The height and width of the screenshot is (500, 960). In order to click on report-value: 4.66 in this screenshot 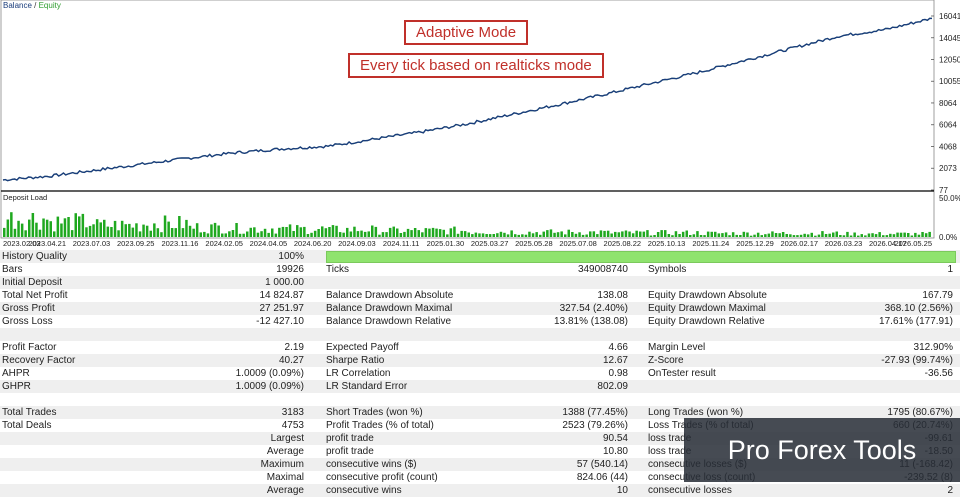, I will do `click(618, 347)`.